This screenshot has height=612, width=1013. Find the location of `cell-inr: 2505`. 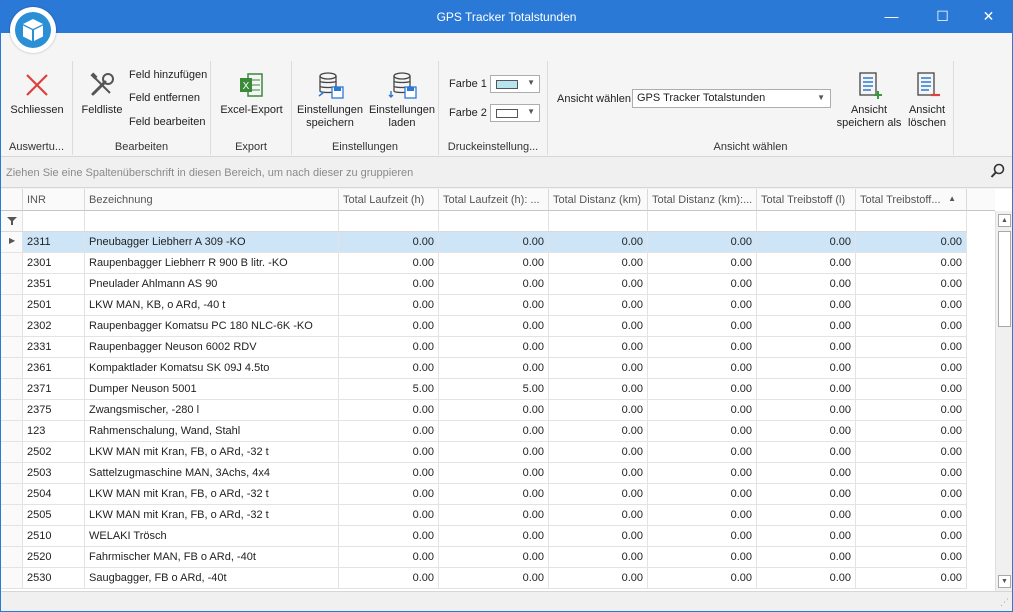

cell-inr: 2505 is located at coordinates (54, 515).